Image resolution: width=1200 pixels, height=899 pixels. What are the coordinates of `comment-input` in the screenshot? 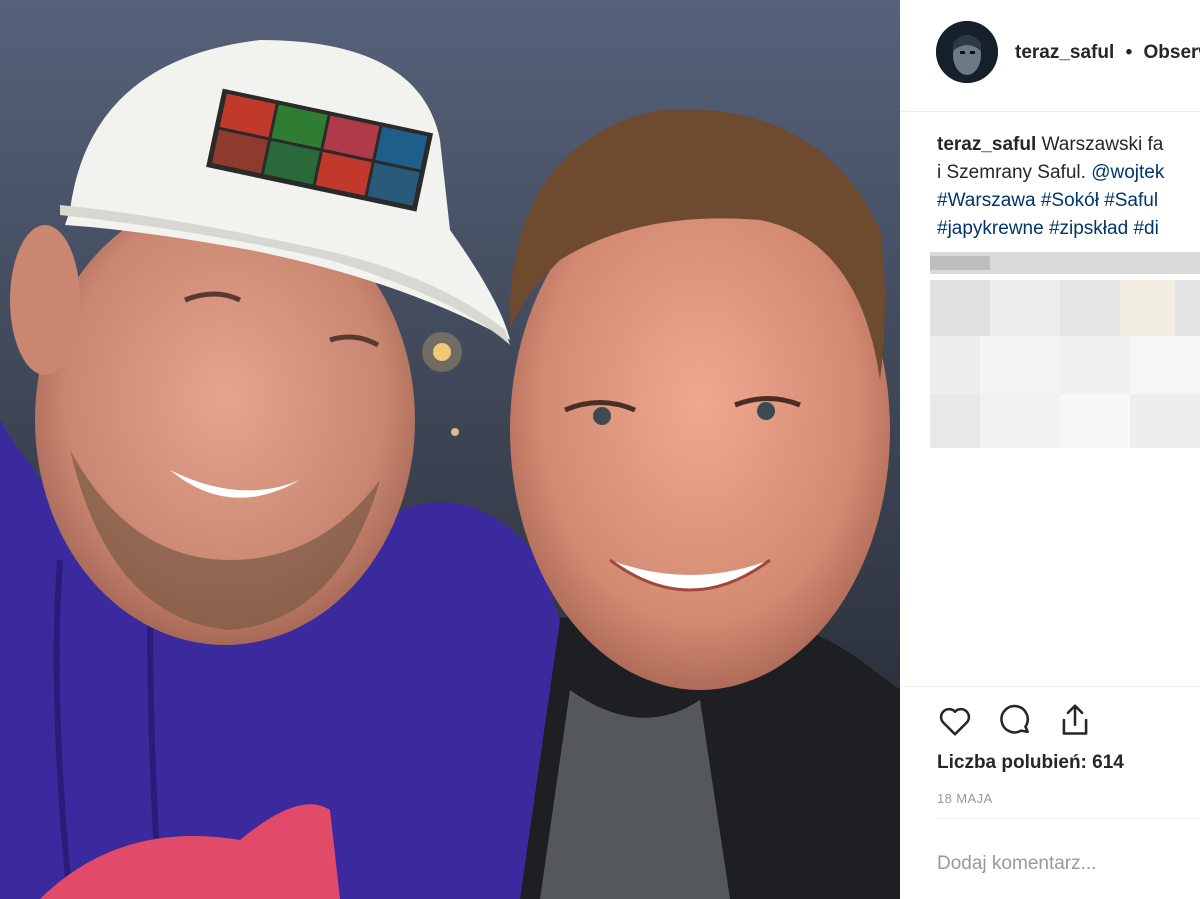 It's located at (1068, 864).